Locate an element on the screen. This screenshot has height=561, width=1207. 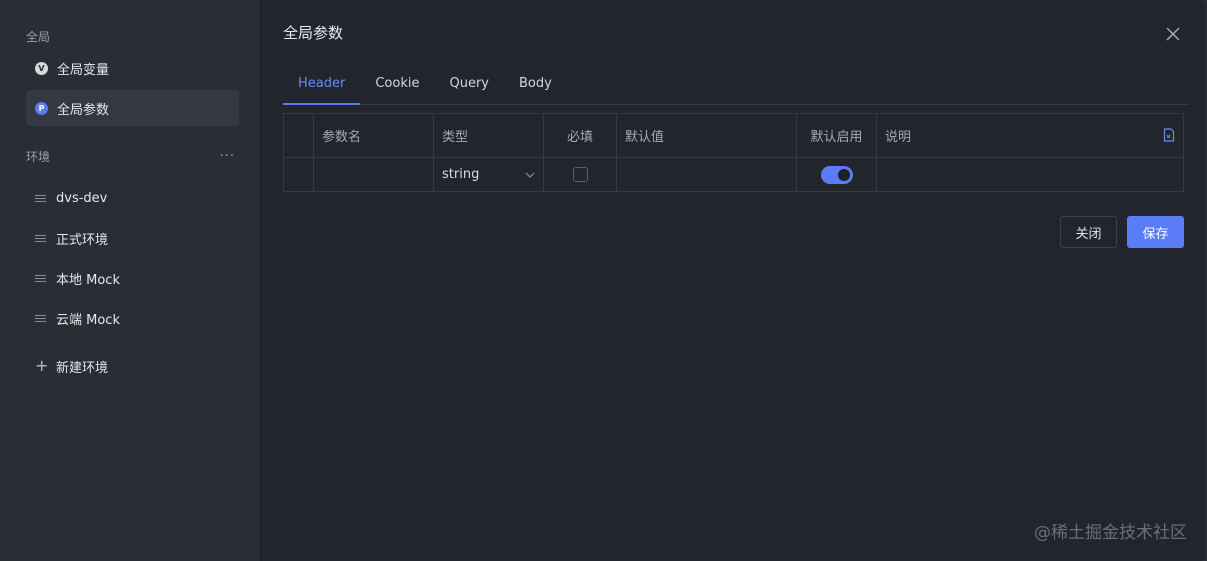
close-button: 关闭 is located at coordinates (1088, 232).